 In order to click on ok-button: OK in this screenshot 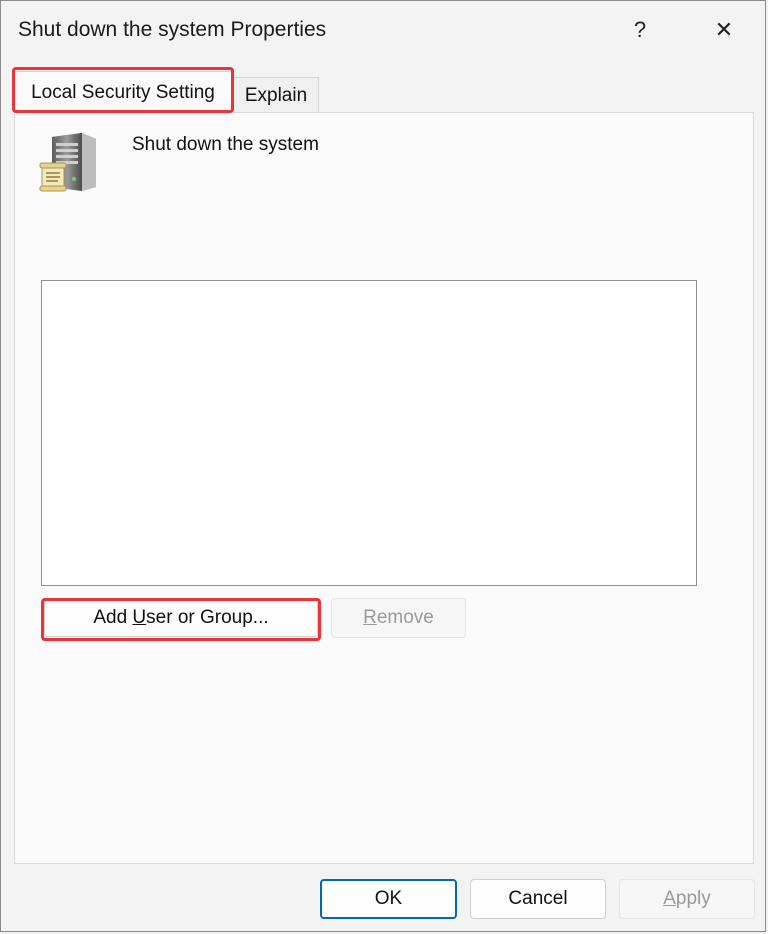, I will do `click(388, 899)`.